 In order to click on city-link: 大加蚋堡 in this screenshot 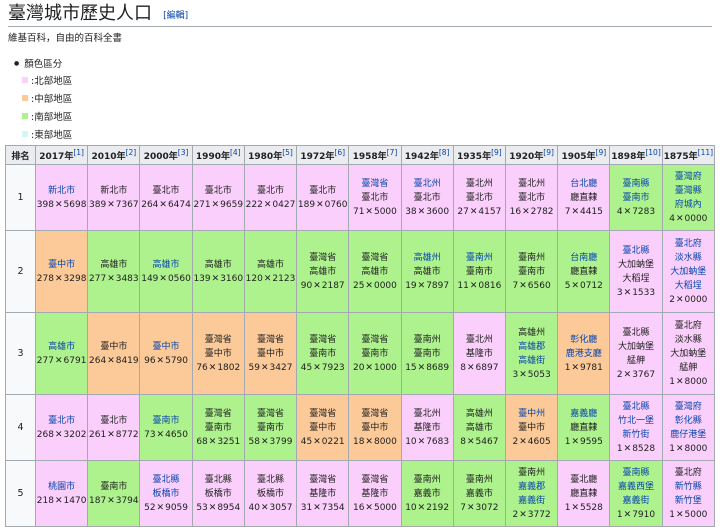, I will do `click(688, 272)`.